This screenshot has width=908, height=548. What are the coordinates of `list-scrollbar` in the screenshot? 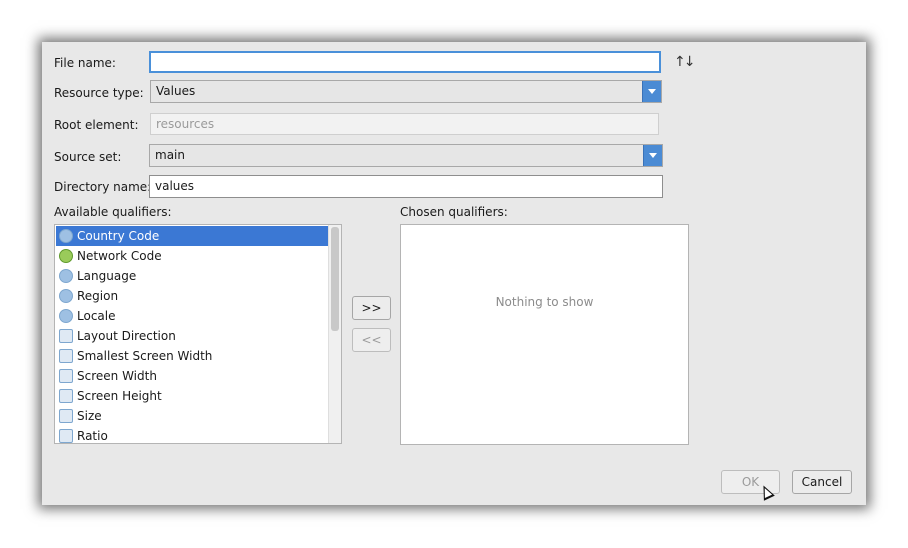 It's located at (334, 334).